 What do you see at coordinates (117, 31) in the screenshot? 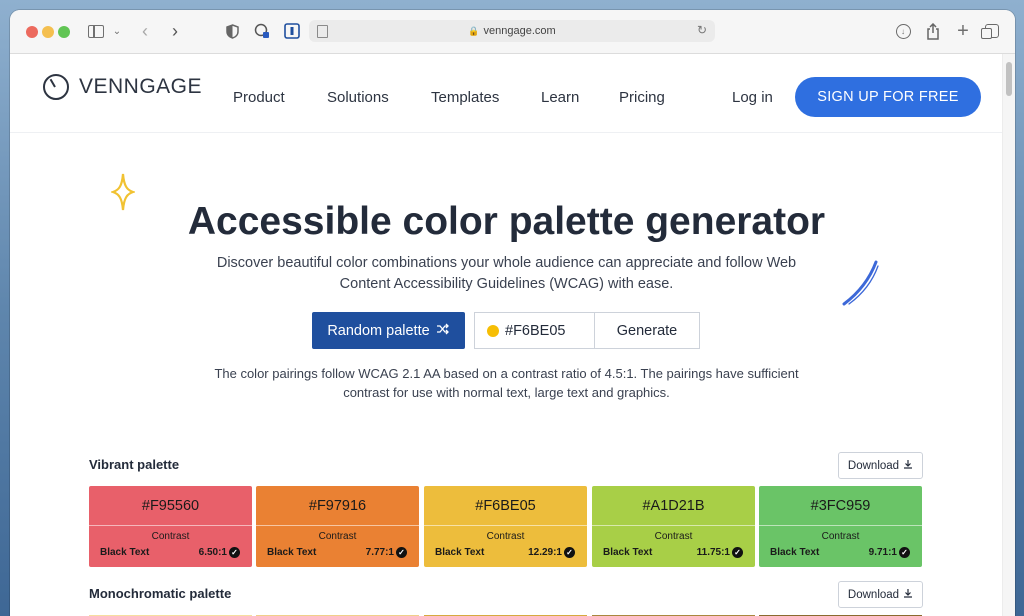
I see `chevron-down-icon: ⌄` at bounding box center [117, 31].